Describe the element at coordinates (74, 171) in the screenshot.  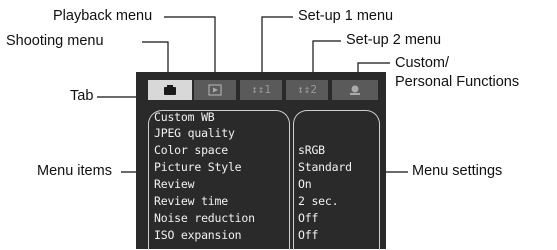
I see `menu-items-label: Menu items` at that location.